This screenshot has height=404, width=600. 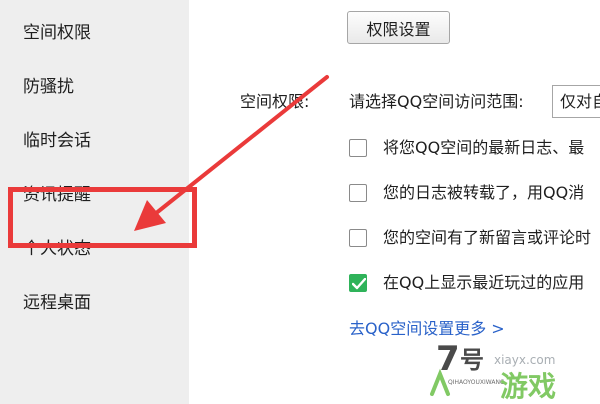 I want to click on watermark-site: xiayx.com, so click(x=524, y=360).